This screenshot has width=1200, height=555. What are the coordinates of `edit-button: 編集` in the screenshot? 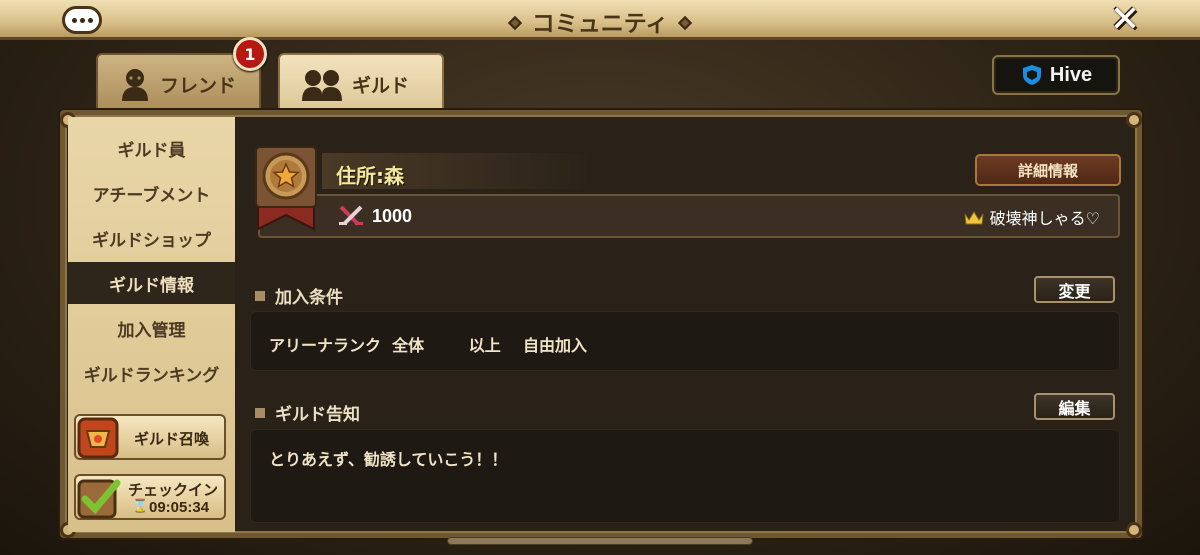 It's located at (1074, 406).